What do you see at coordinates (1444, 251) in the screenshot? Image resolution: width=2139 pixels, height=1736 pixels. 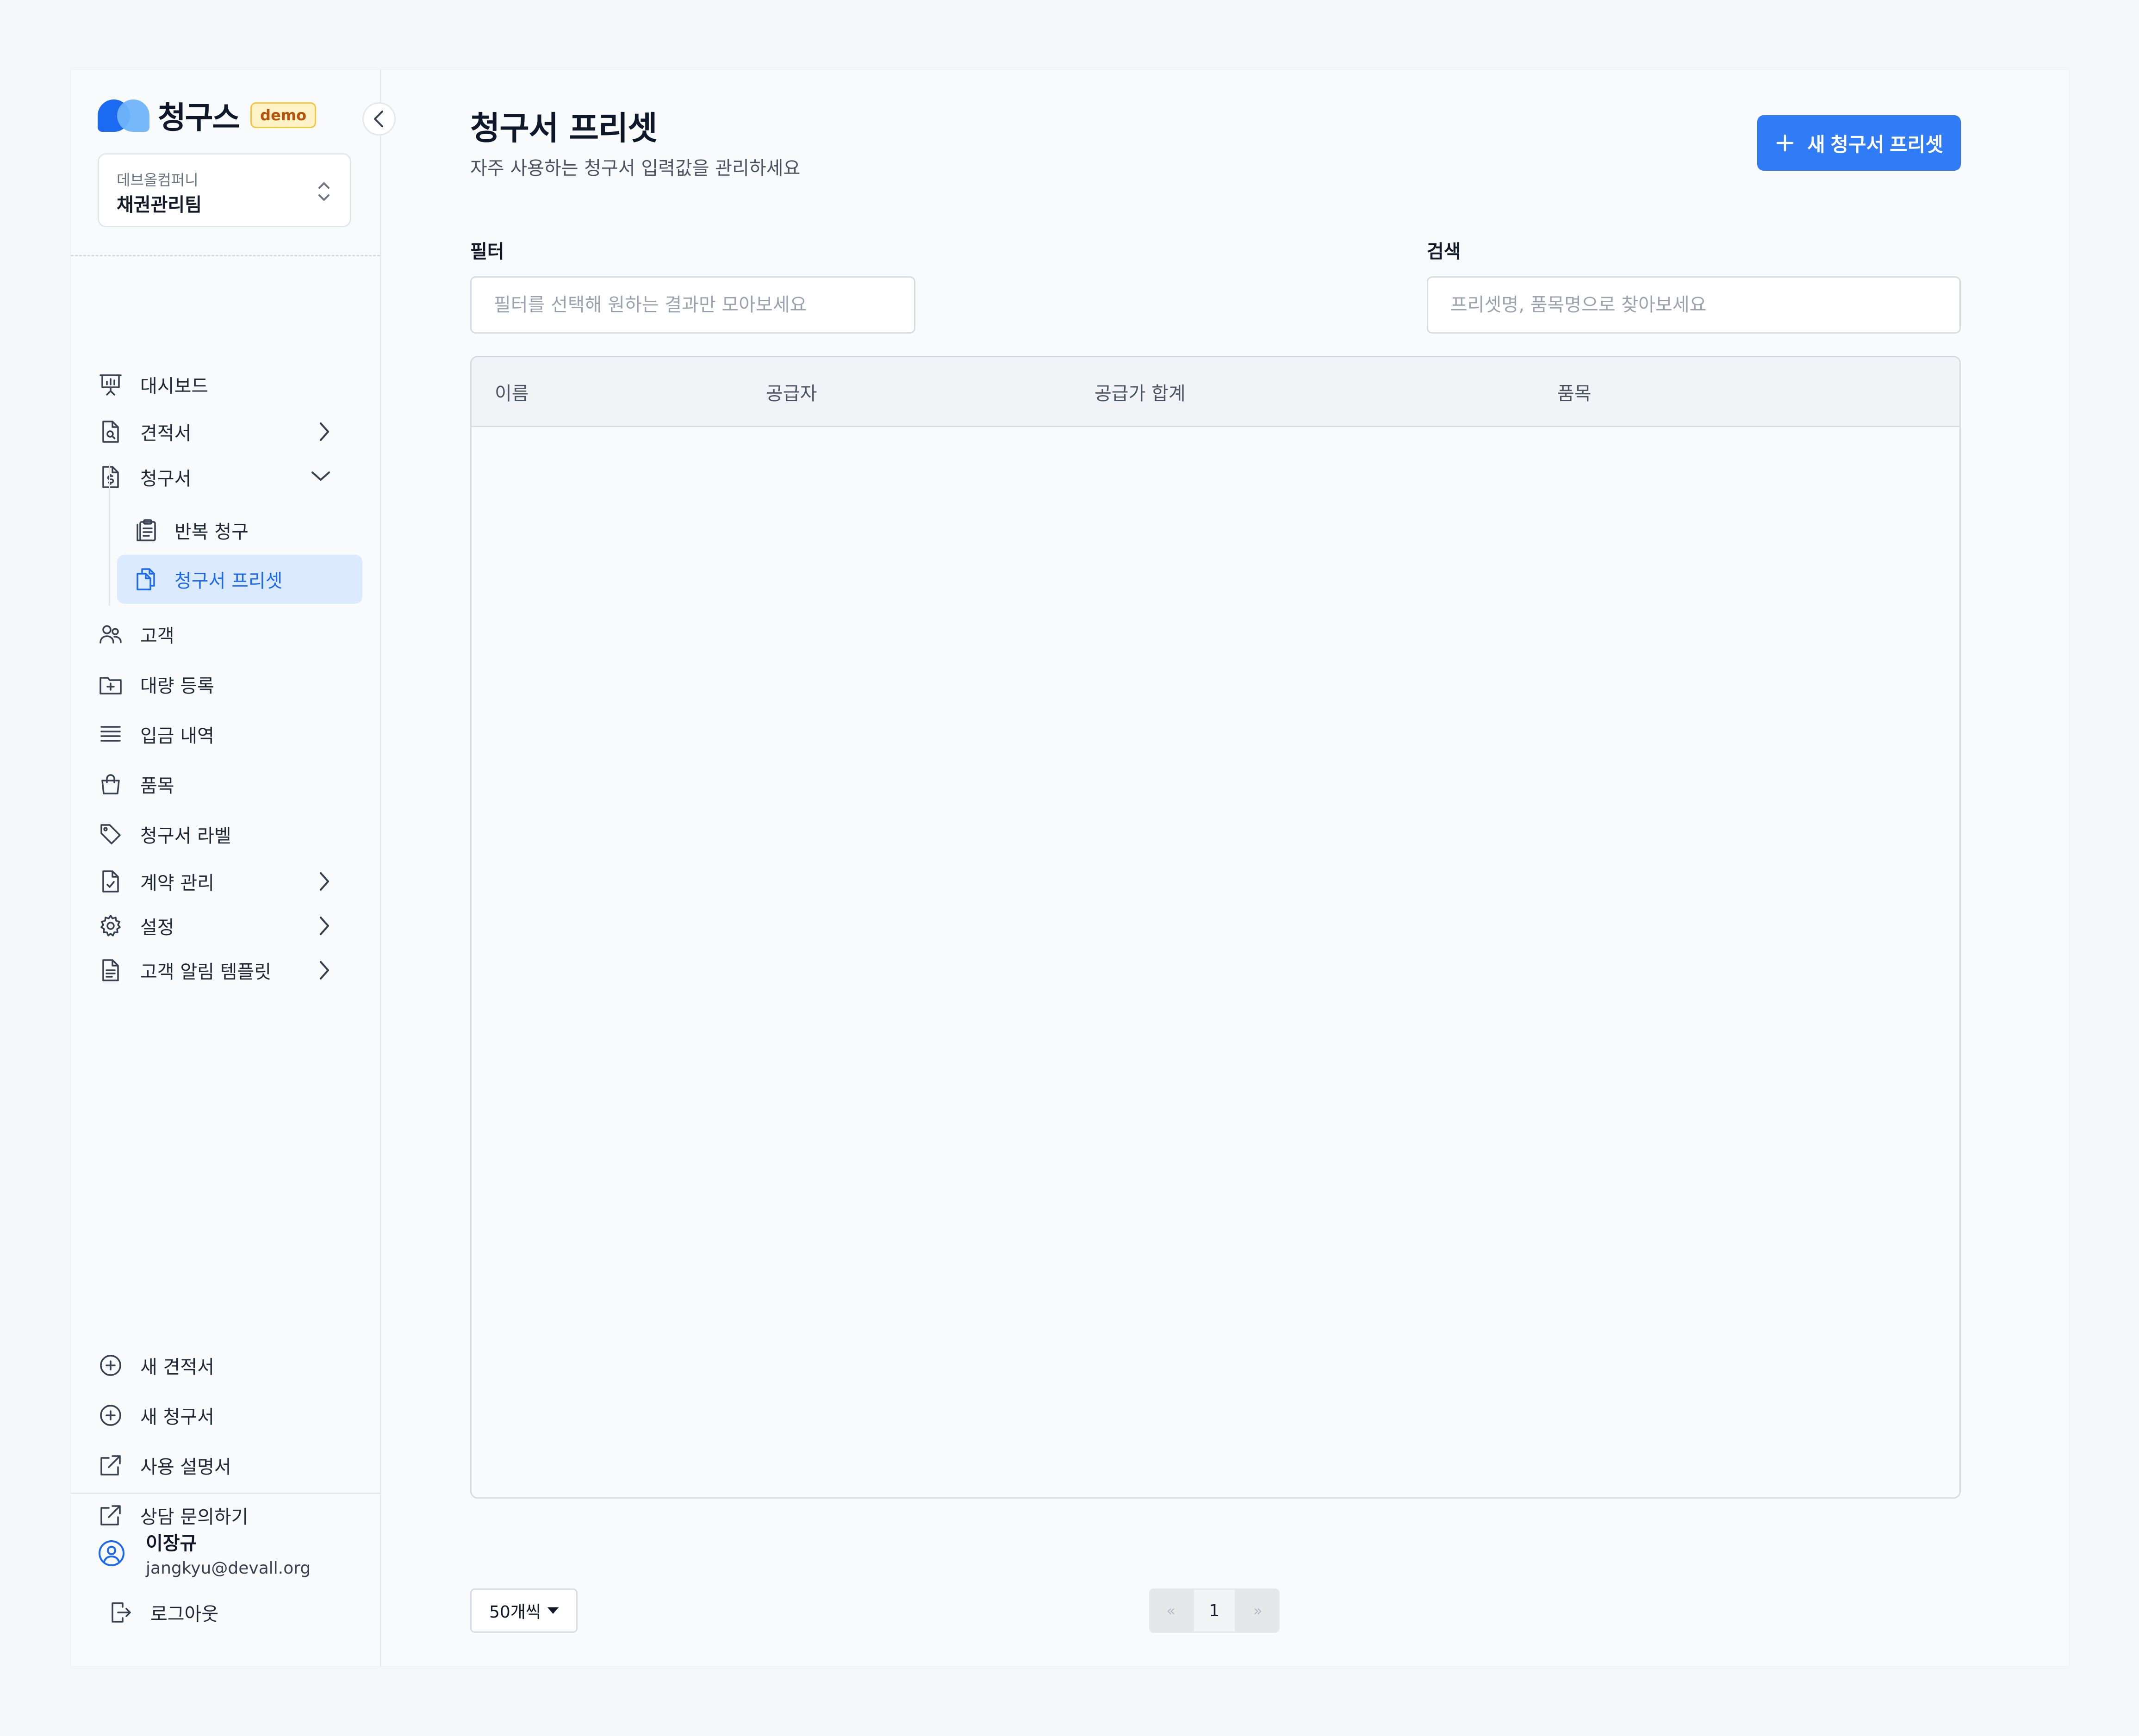 I see `search-label: 검색` at bounding box center [1444, 251].